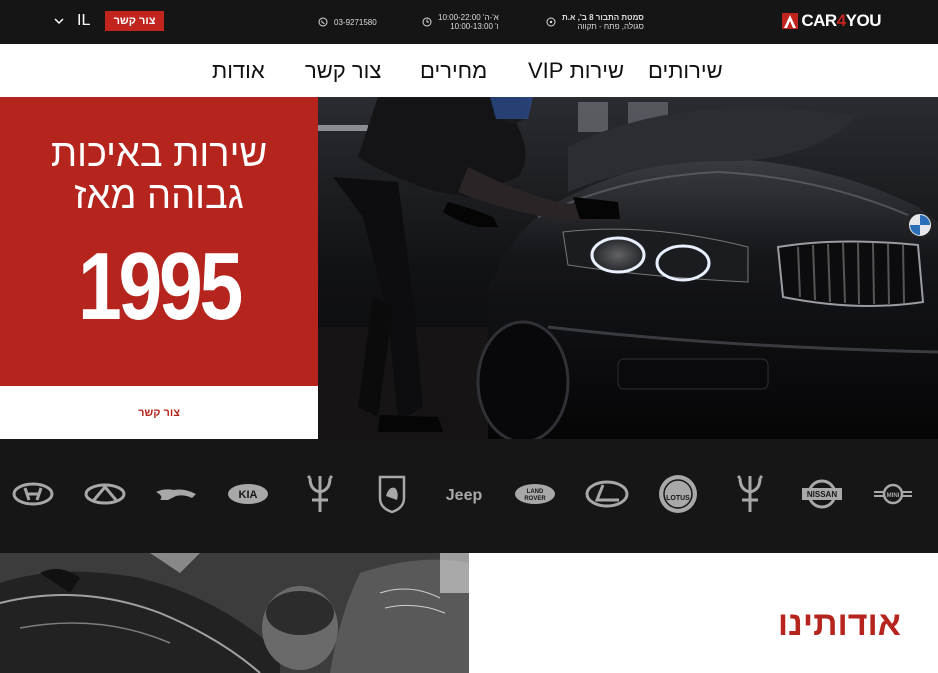 The height and width of the screenshot is (673, 938). I want to click on hero-contact-link: צור קשר, so click(159, 413).